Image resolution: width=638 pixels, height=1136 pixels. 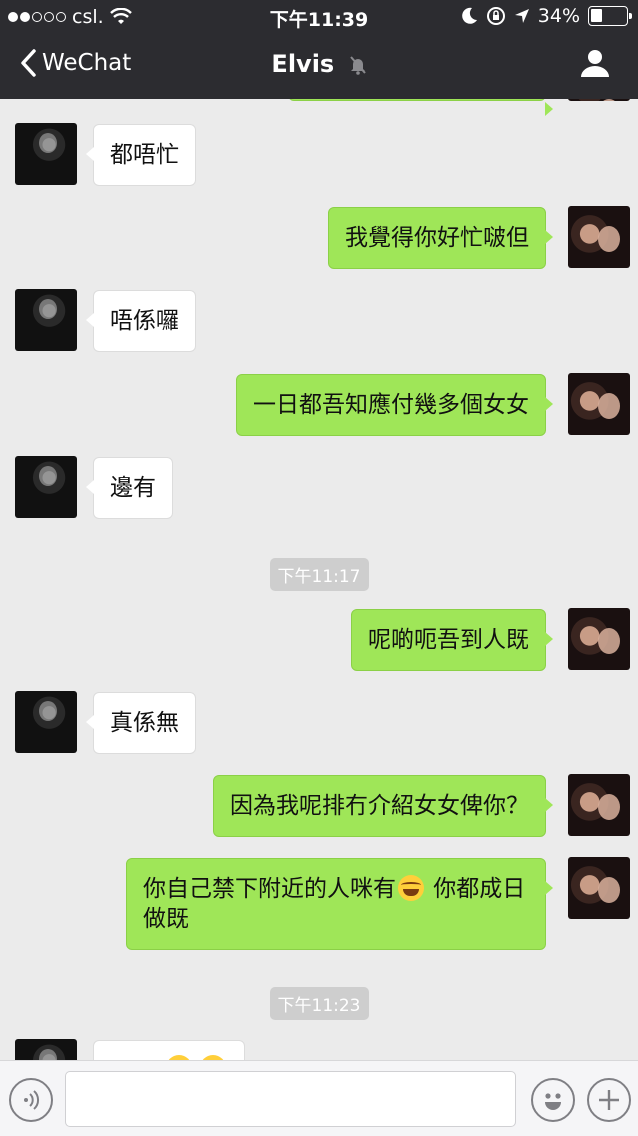 What do you see at coordinates (141, 723) in the screenshot?
I see `message-bubble: 真係無` at bounding box center [141, 723].